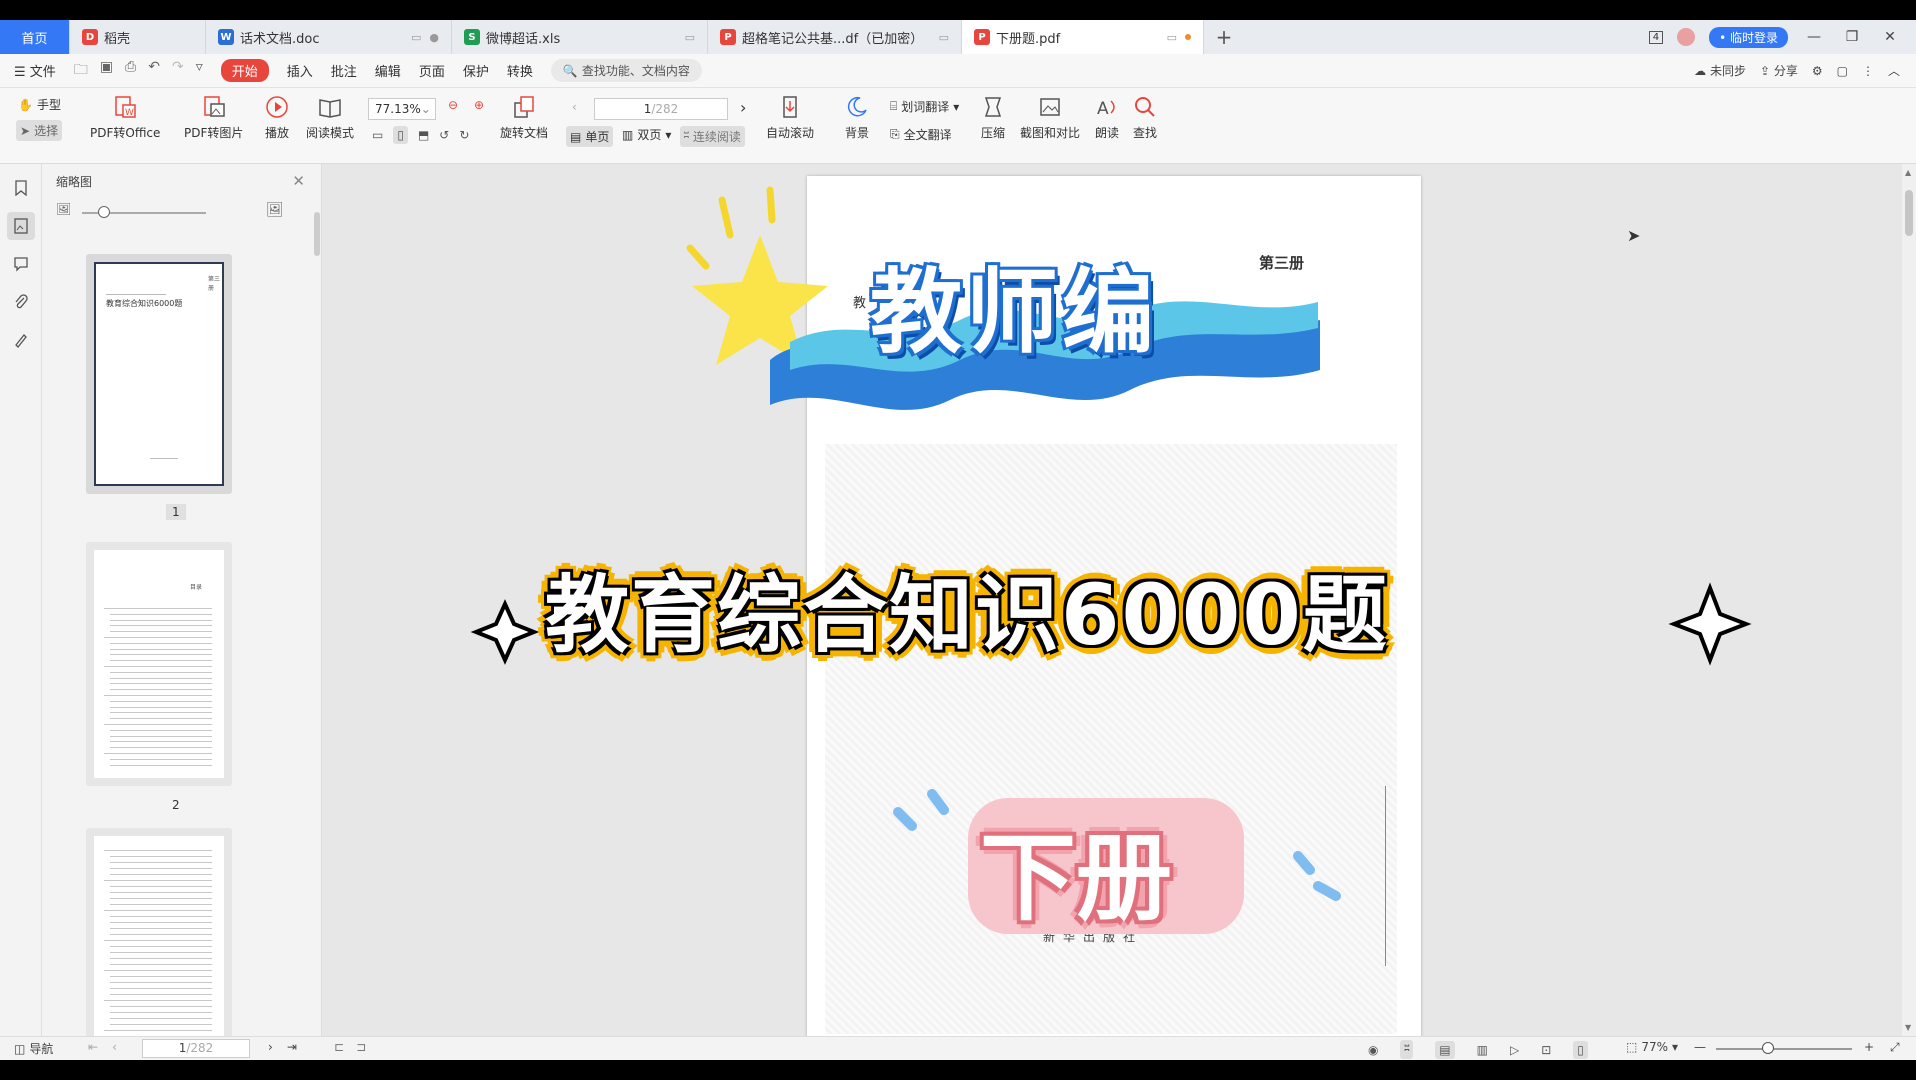 The image size is (1916, 1080). I want to click on zoom-slider-track, so click(1784, 1049).